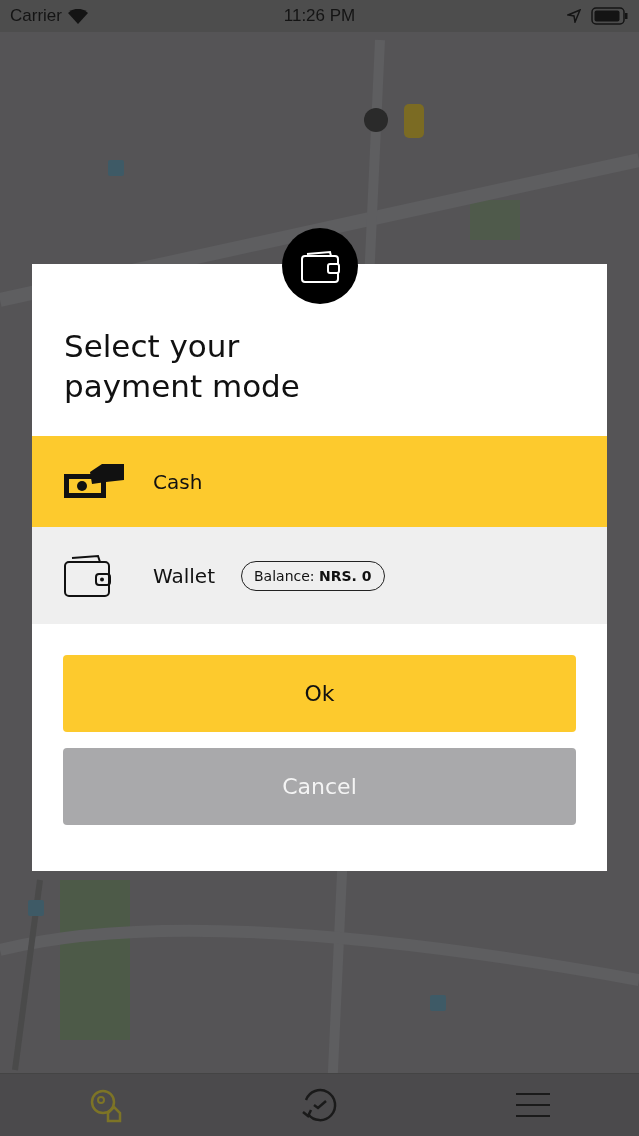  I want to click on location-arrow-icon, so click(574, 16).